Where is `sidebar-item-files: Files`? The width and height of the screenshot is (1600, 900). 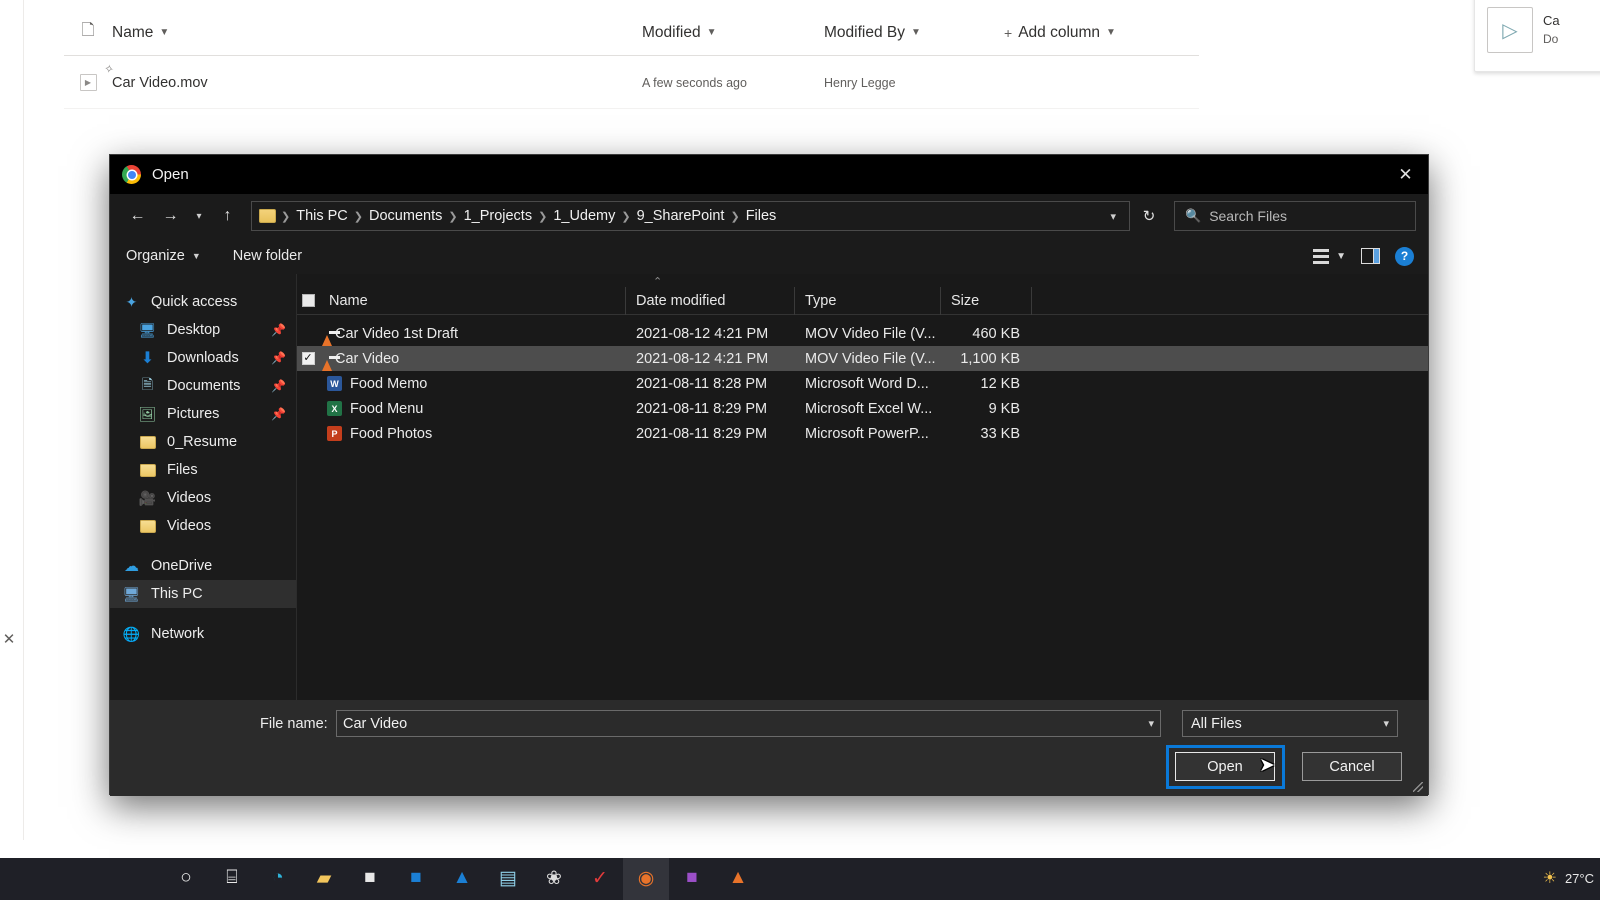 sidebar-item-files: Files is located at coordinates (203, 470).